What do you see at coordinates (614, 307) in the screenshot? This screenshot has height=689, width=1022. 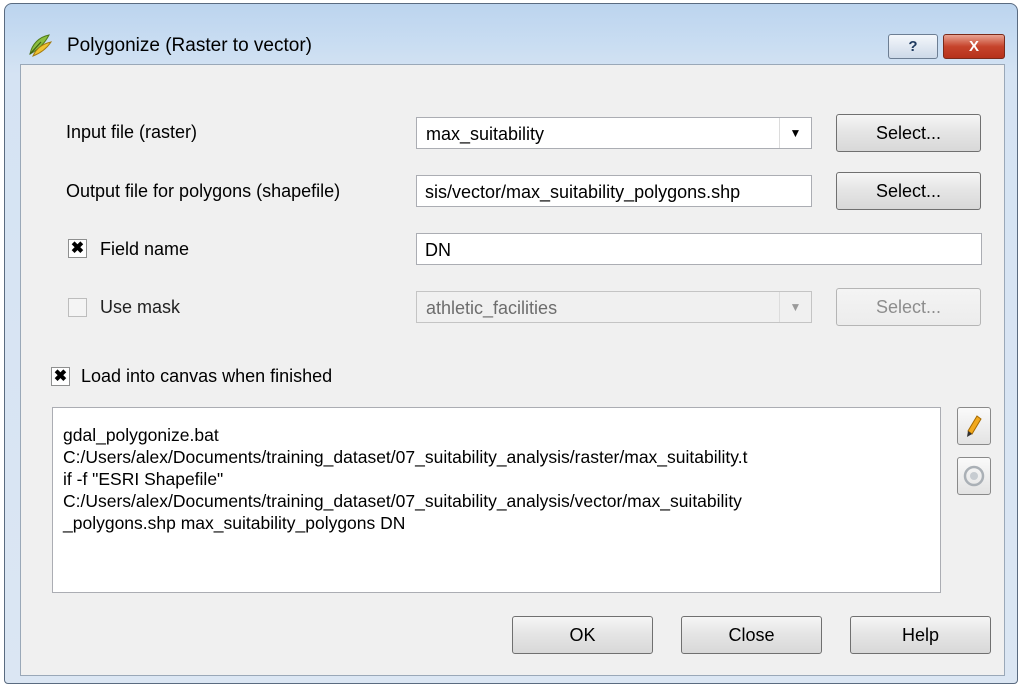 I see `mask-layer-combo: athletic_facilities ▼` at bounding box center [614, 307].